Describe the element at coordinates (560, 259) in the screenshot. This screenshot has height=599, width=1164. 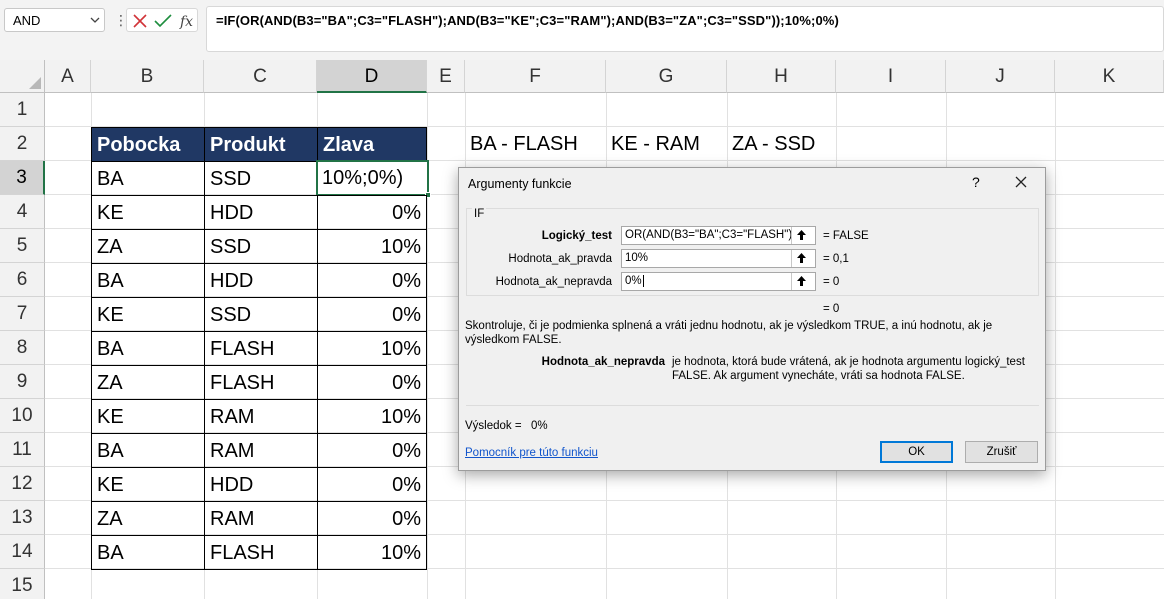
I see `arg-label-hodnota-ak-pravda: Hodnota_ak_pravda` at that location.